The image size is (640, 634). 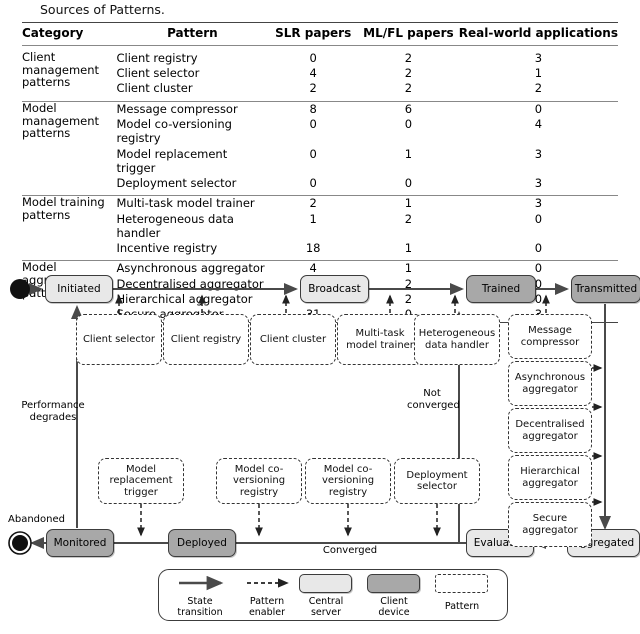 I want to click on pattern-client-cluster: Client cluster, so click(x=293, y=339).